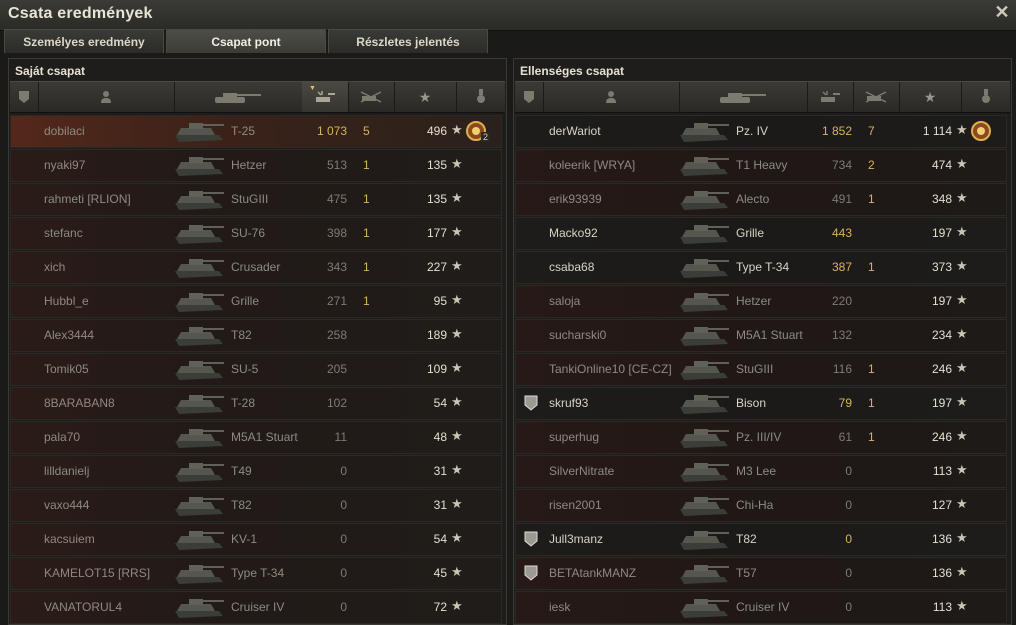  Describe the element at coordinates (256, 505) in the screenshot. I see `table-row: vaxo444 T82 0 31 ★` at that location.